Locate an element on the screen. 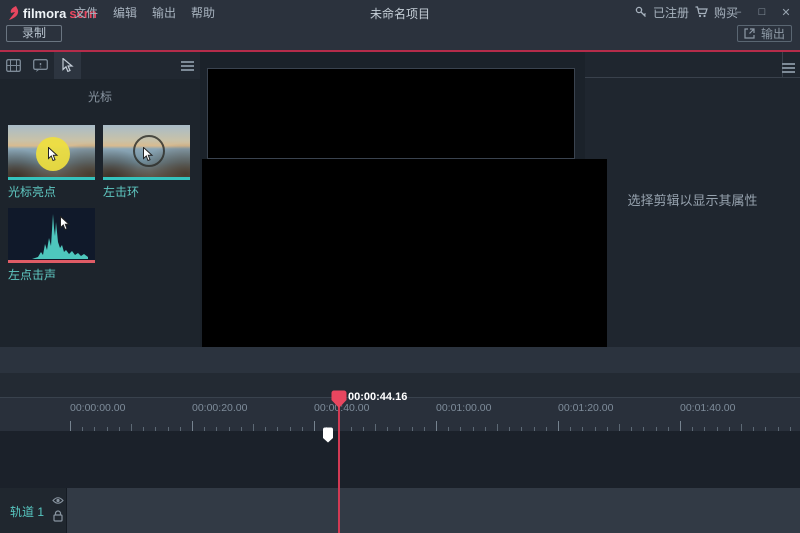  tab-cursor is located at coordinates (67, 65).